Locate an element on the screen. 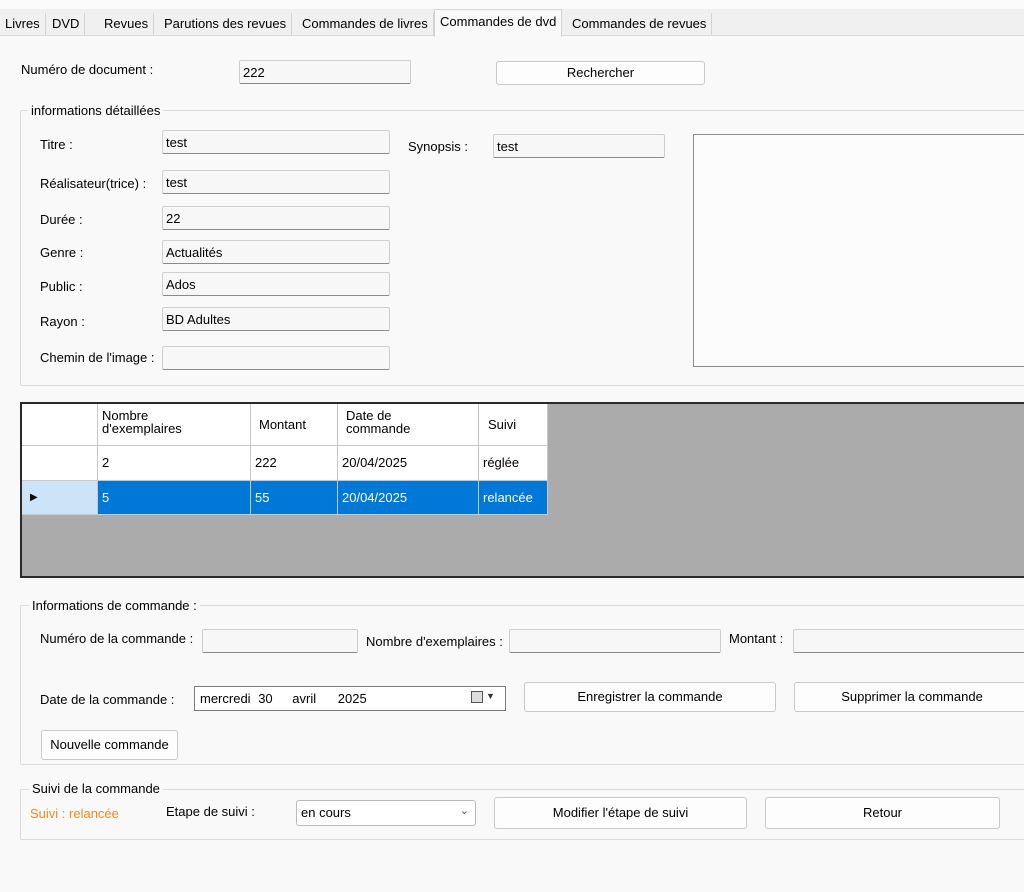 This screenshot has height=892, width=1024. grid-header-exemplaires-line2: d'exemplaires is located at coordinates (142, 428).